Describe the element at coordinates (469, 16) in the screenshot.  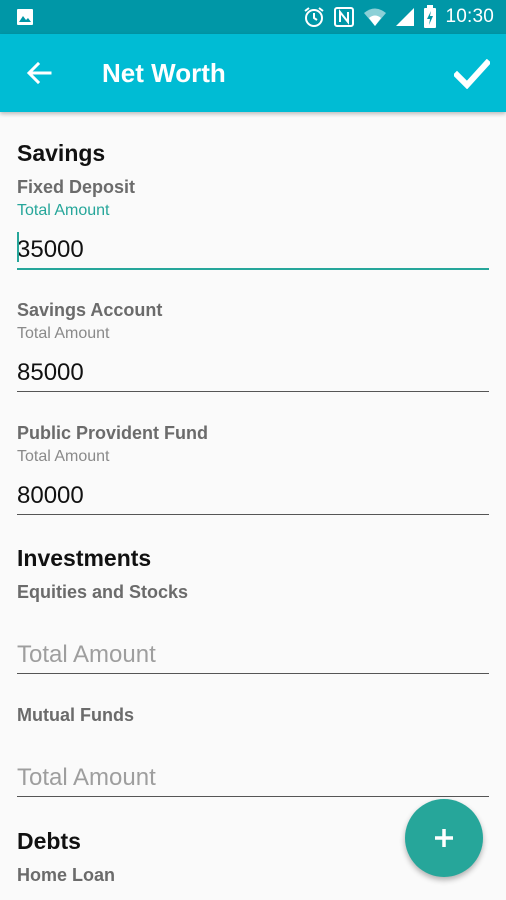
I see `status-time: 10:30` at that location.